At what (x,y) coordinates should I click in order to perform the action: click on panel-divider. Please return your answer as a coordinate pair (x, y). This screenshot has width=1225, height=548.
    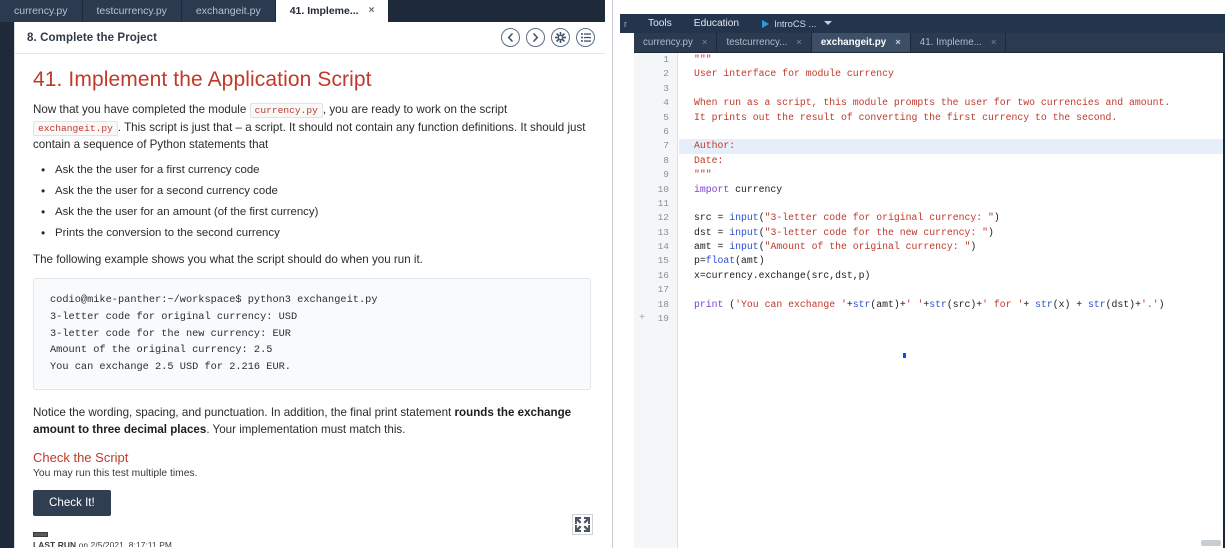
    Looking at the image, I should click on (612, 274).